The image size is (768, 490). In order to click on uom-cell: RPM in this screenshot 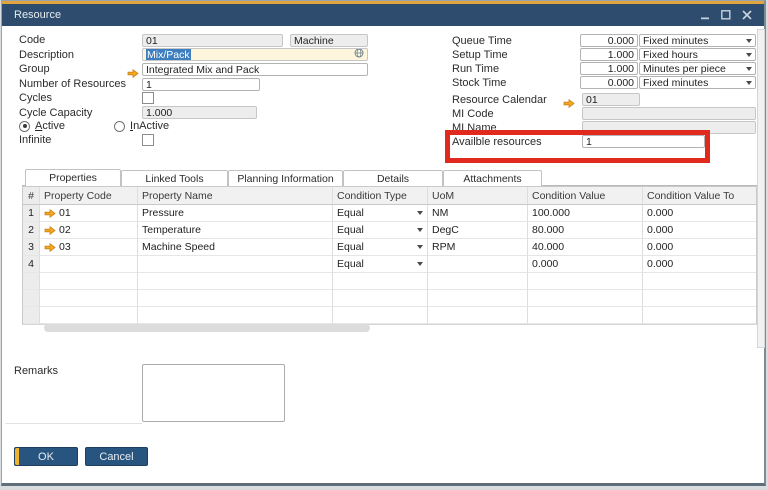, I will do `click(478, 247)`.